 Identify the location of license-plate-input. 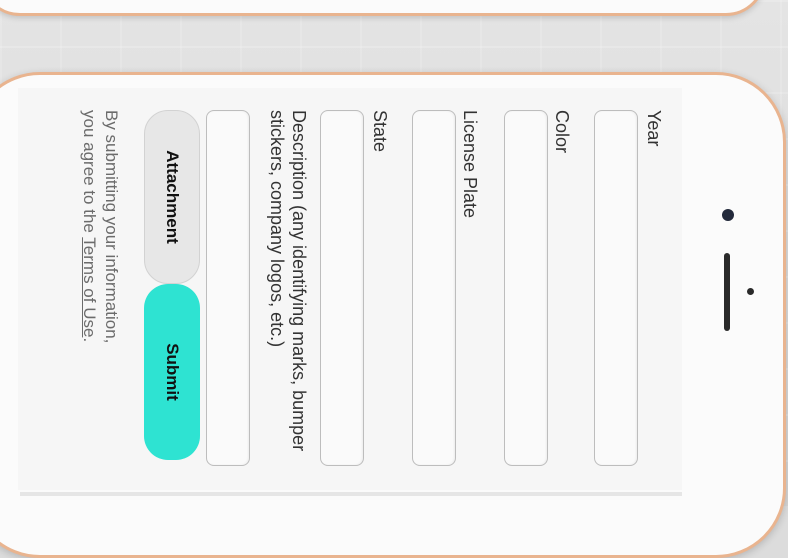
(434, 288).